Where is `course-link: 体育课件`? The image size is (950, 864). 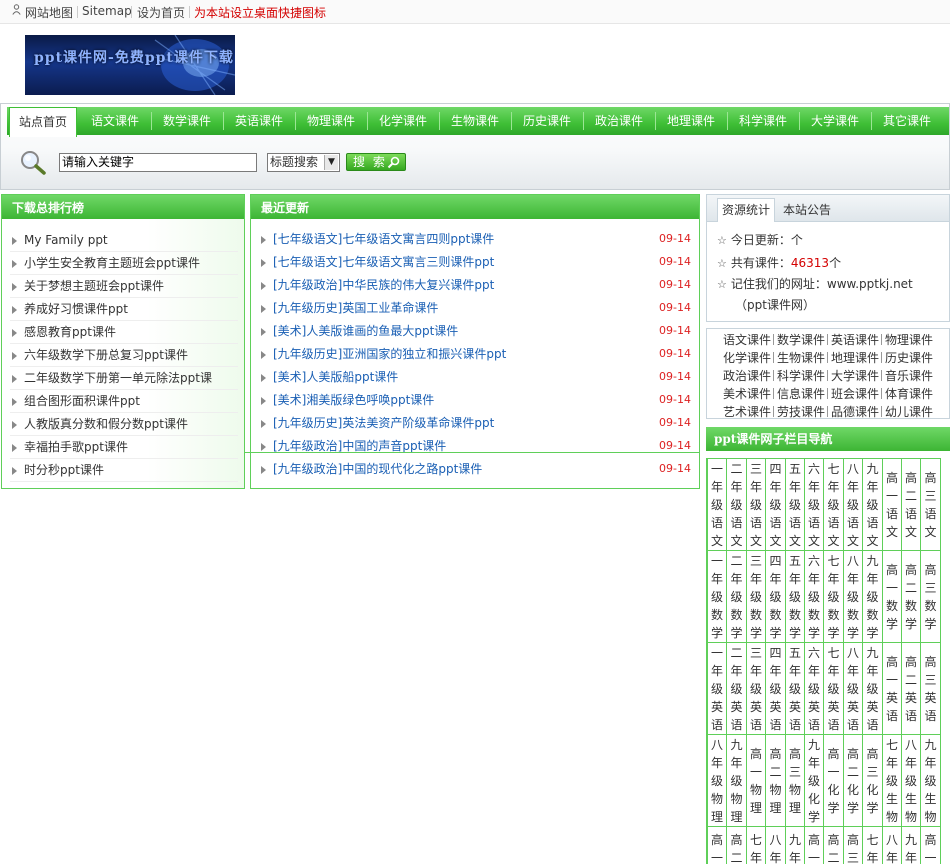 course-link: 体育课件 is located at coordinates (909, 393).